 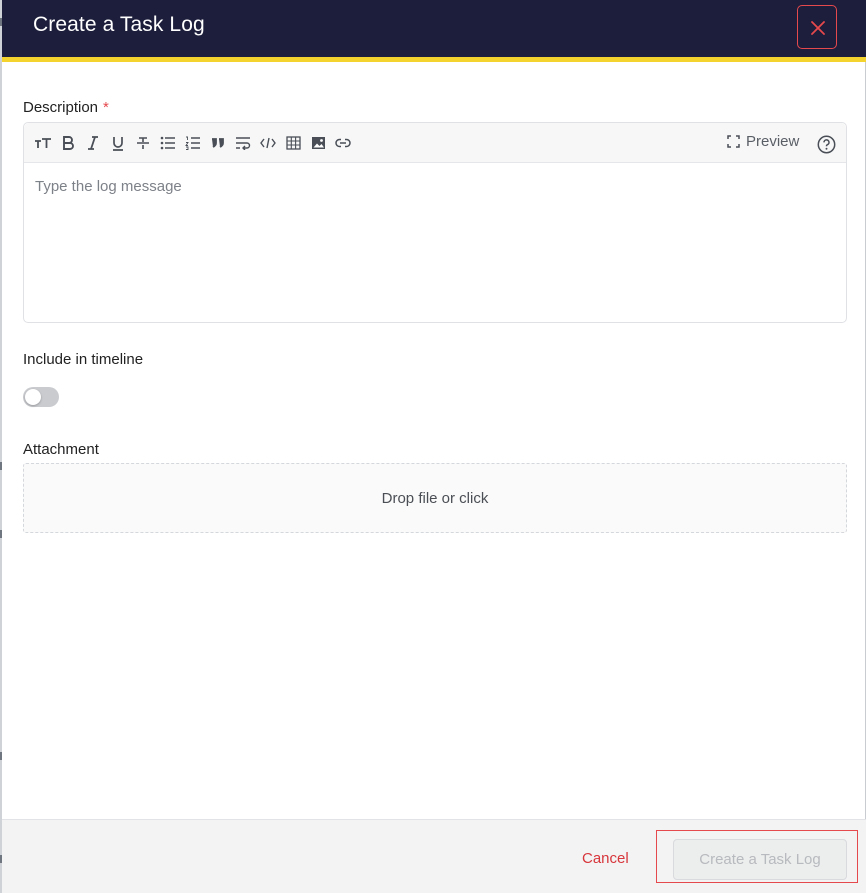 What do you see at coordinates (143, 143) in the screenshot?
I see `strikethrough-icon` at bounding box center [143, 143].